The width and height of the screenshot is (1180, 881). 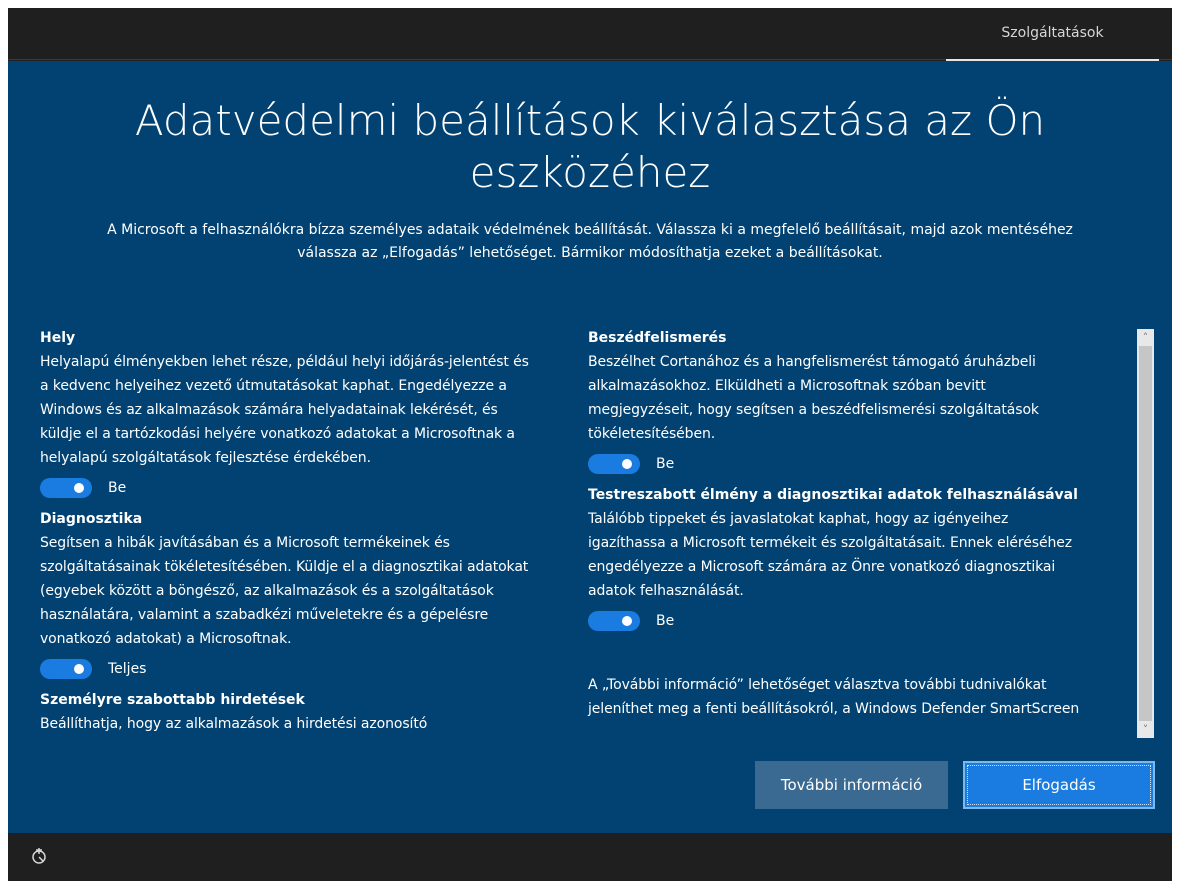 I want to click on scrollbar-thumb, so click(x=1145, y=533).